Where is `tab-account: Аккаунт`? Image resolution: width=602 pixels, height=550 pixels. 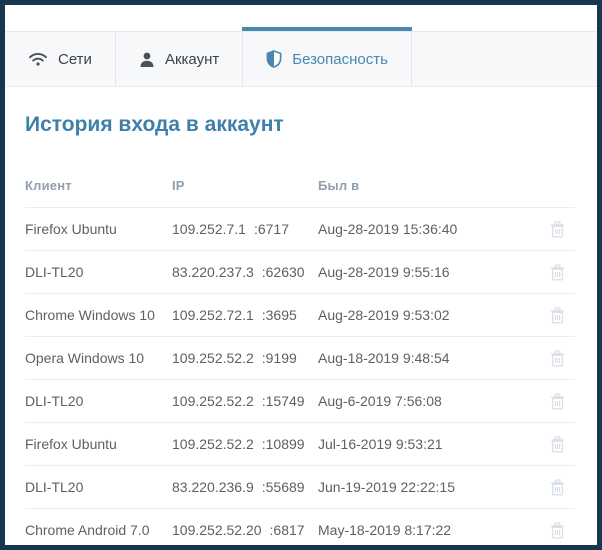
tab-account: Аккаунт is located at coordinates (180, 59).